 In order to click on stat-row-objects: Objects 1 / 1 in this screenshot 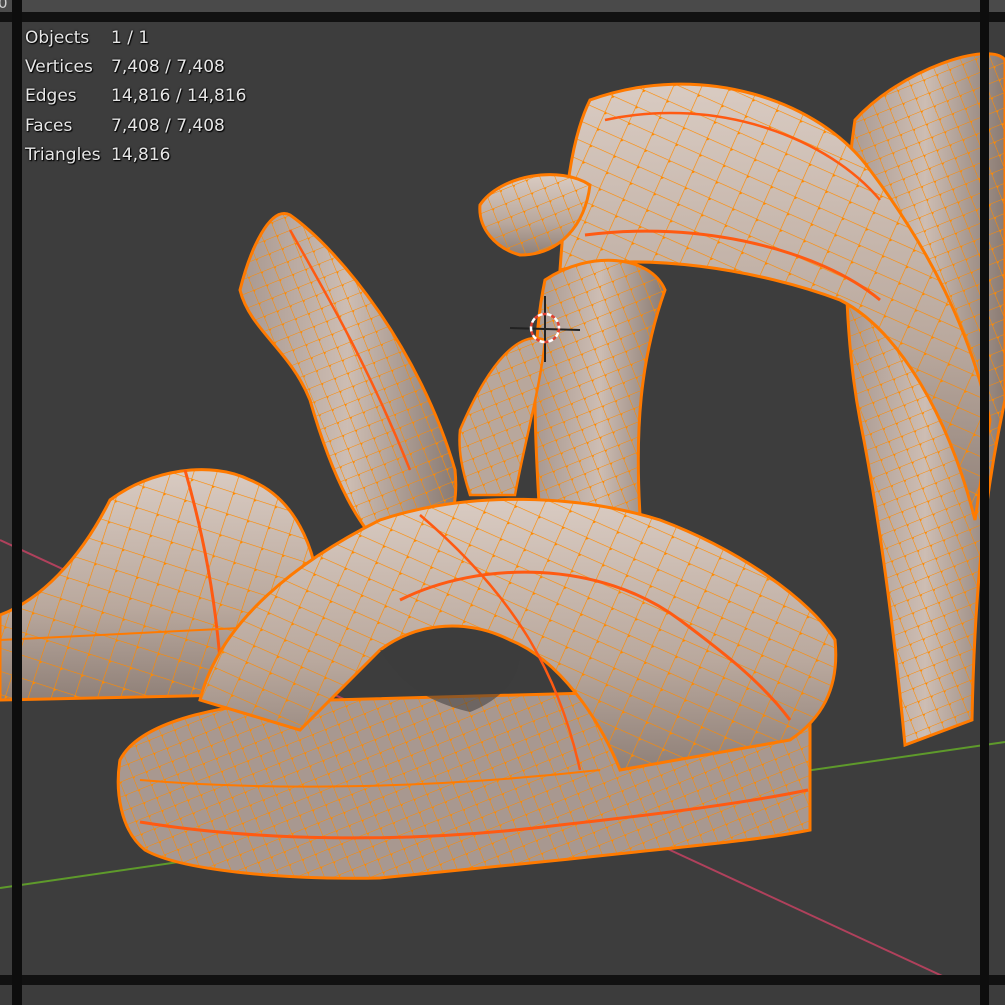, I will do `click(136, 40)`.